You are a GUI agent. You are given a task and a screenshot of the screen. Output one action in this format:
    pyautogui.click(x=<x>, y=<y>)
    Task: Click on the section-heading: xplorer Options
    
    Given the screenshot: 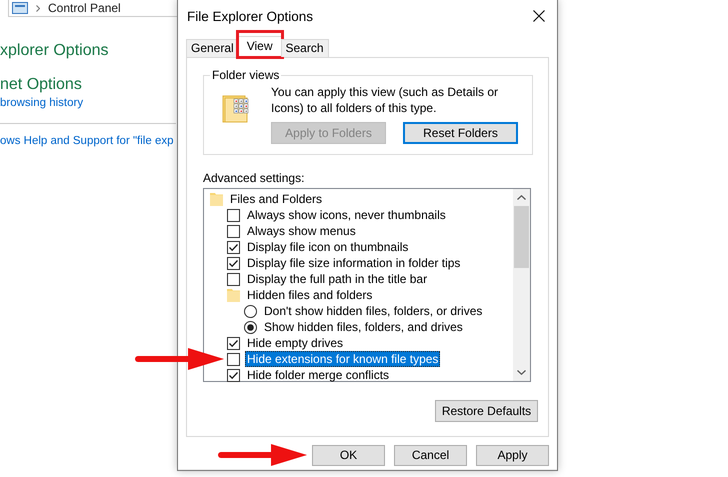 What is the action you would take?
    pyautogui.click(x=54, y=51)
    